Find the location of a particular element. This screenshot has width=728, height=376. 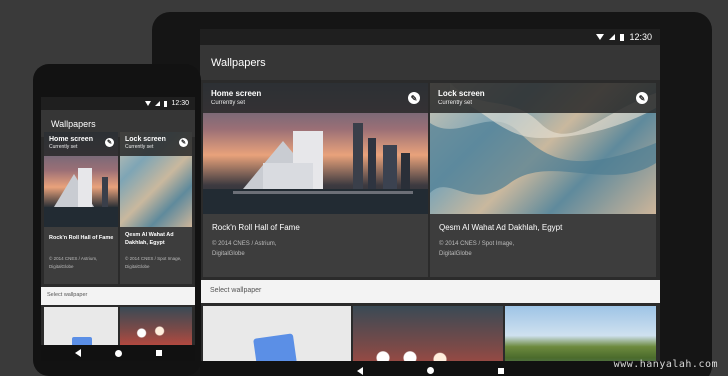

lock-card-caption: Qesm Al Wahat Ad Dakhlah, Egypt is located at coordinates (501, 227).